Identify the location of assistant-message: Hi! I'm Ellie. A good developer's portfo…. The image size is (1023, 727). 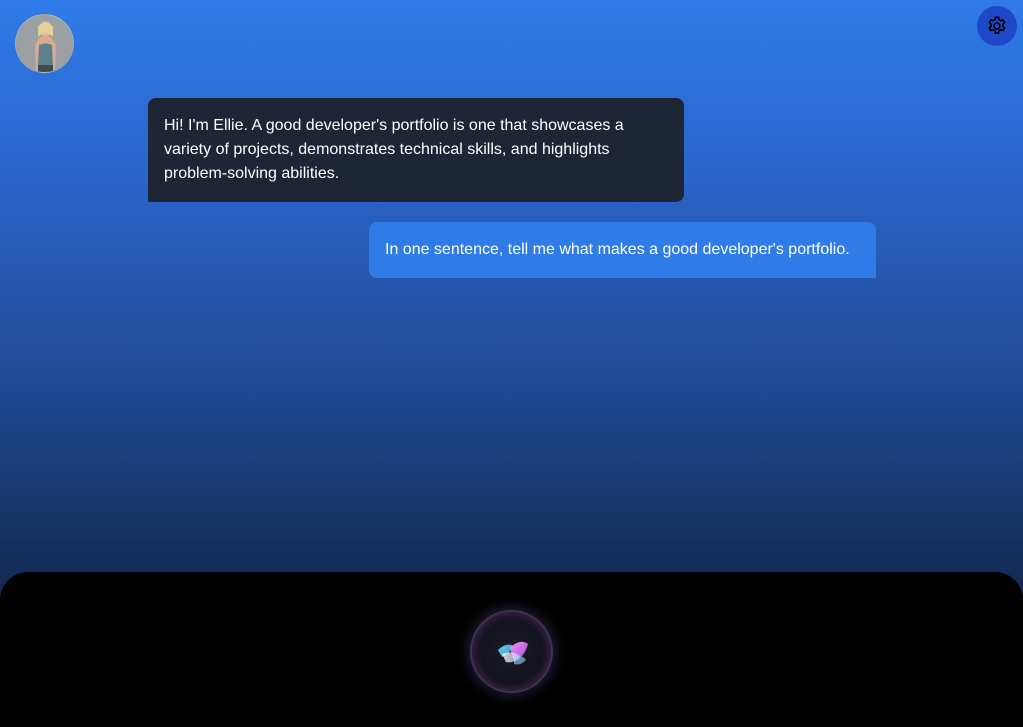
(416, 150).